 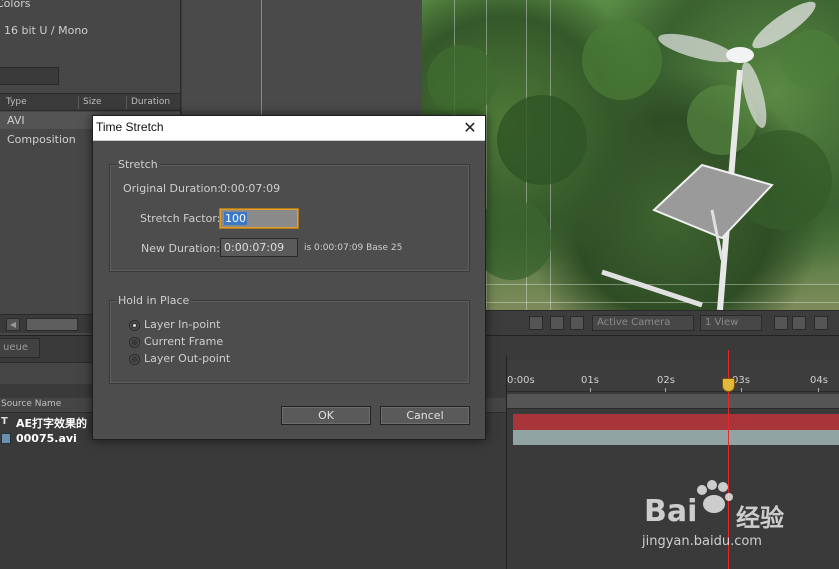 What do you see at coordinates (52, 423) in the screenshot?
I see `layer-name: AE打字效果的` at bounding box center [52, 423].